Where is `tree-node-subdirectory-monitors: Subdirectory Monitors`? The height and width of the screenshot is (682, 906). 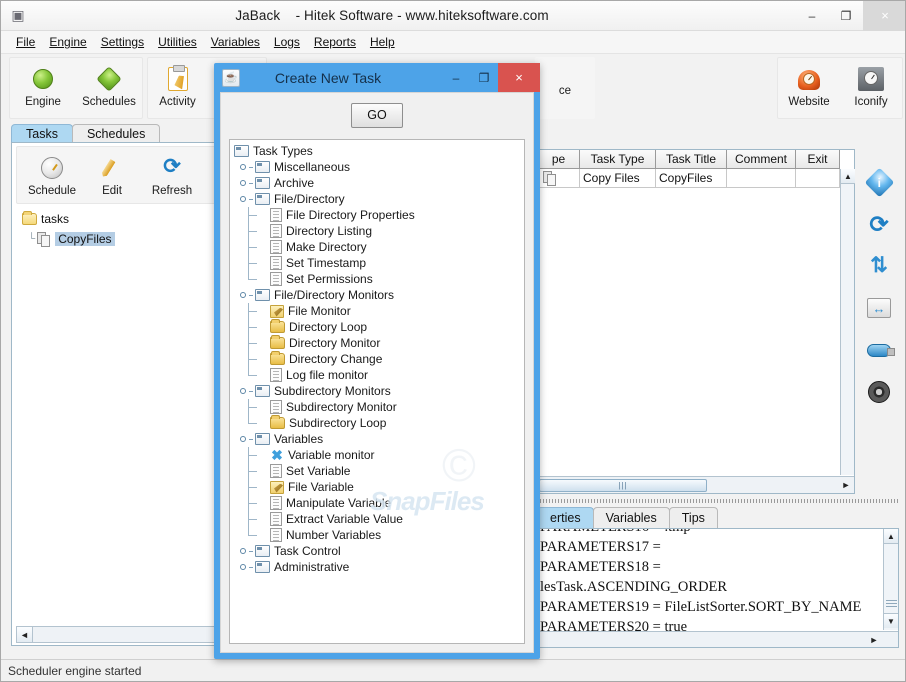 tree-node-subdirectory-monitors: Subdirectory Monitors is located at coordinates (377, 391).